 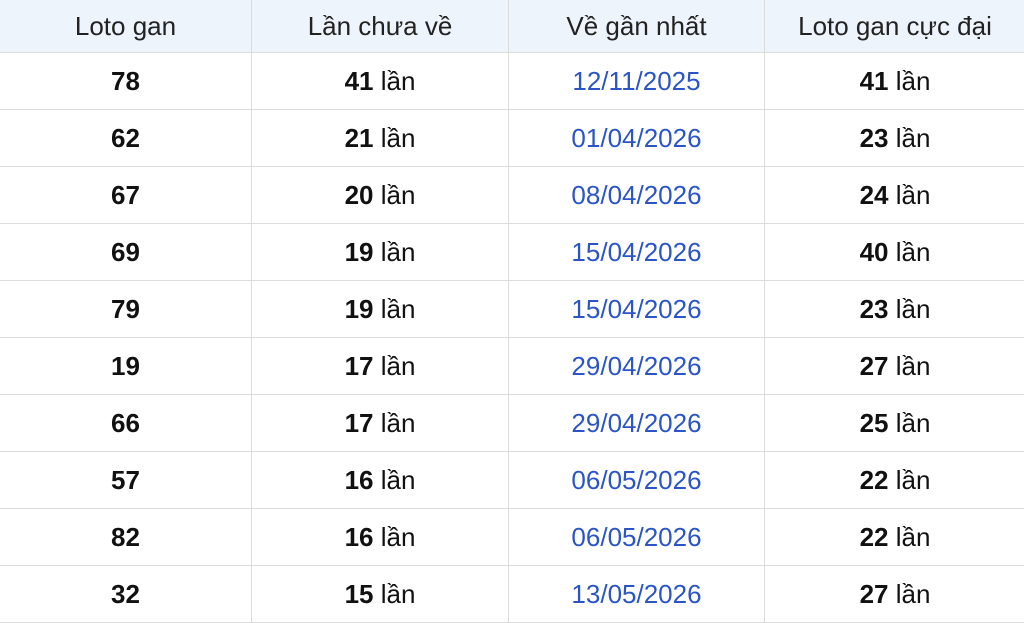 What do you see at coordinates (874, 81) in the screenshot?
I see `max-gan-count: 41` at bounding box center [874, 81].